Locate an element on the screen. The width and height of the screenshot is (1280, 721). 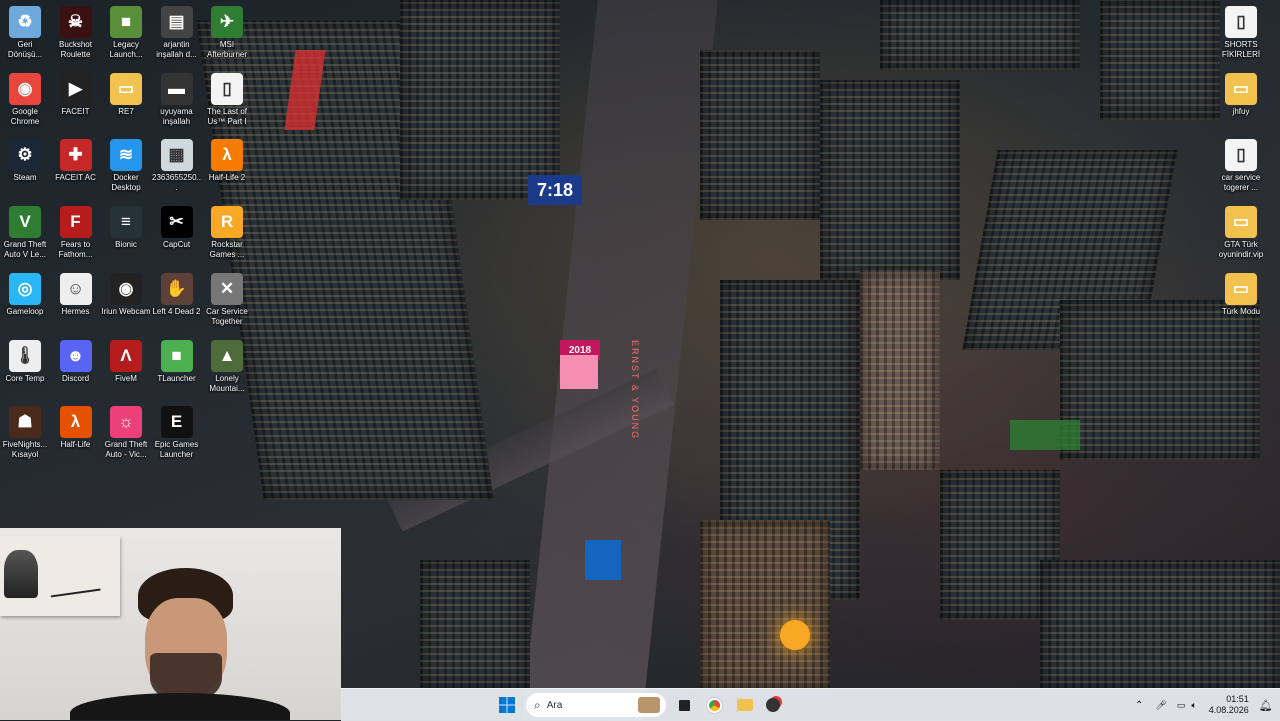
start-button is located at coordinates (507, 705).